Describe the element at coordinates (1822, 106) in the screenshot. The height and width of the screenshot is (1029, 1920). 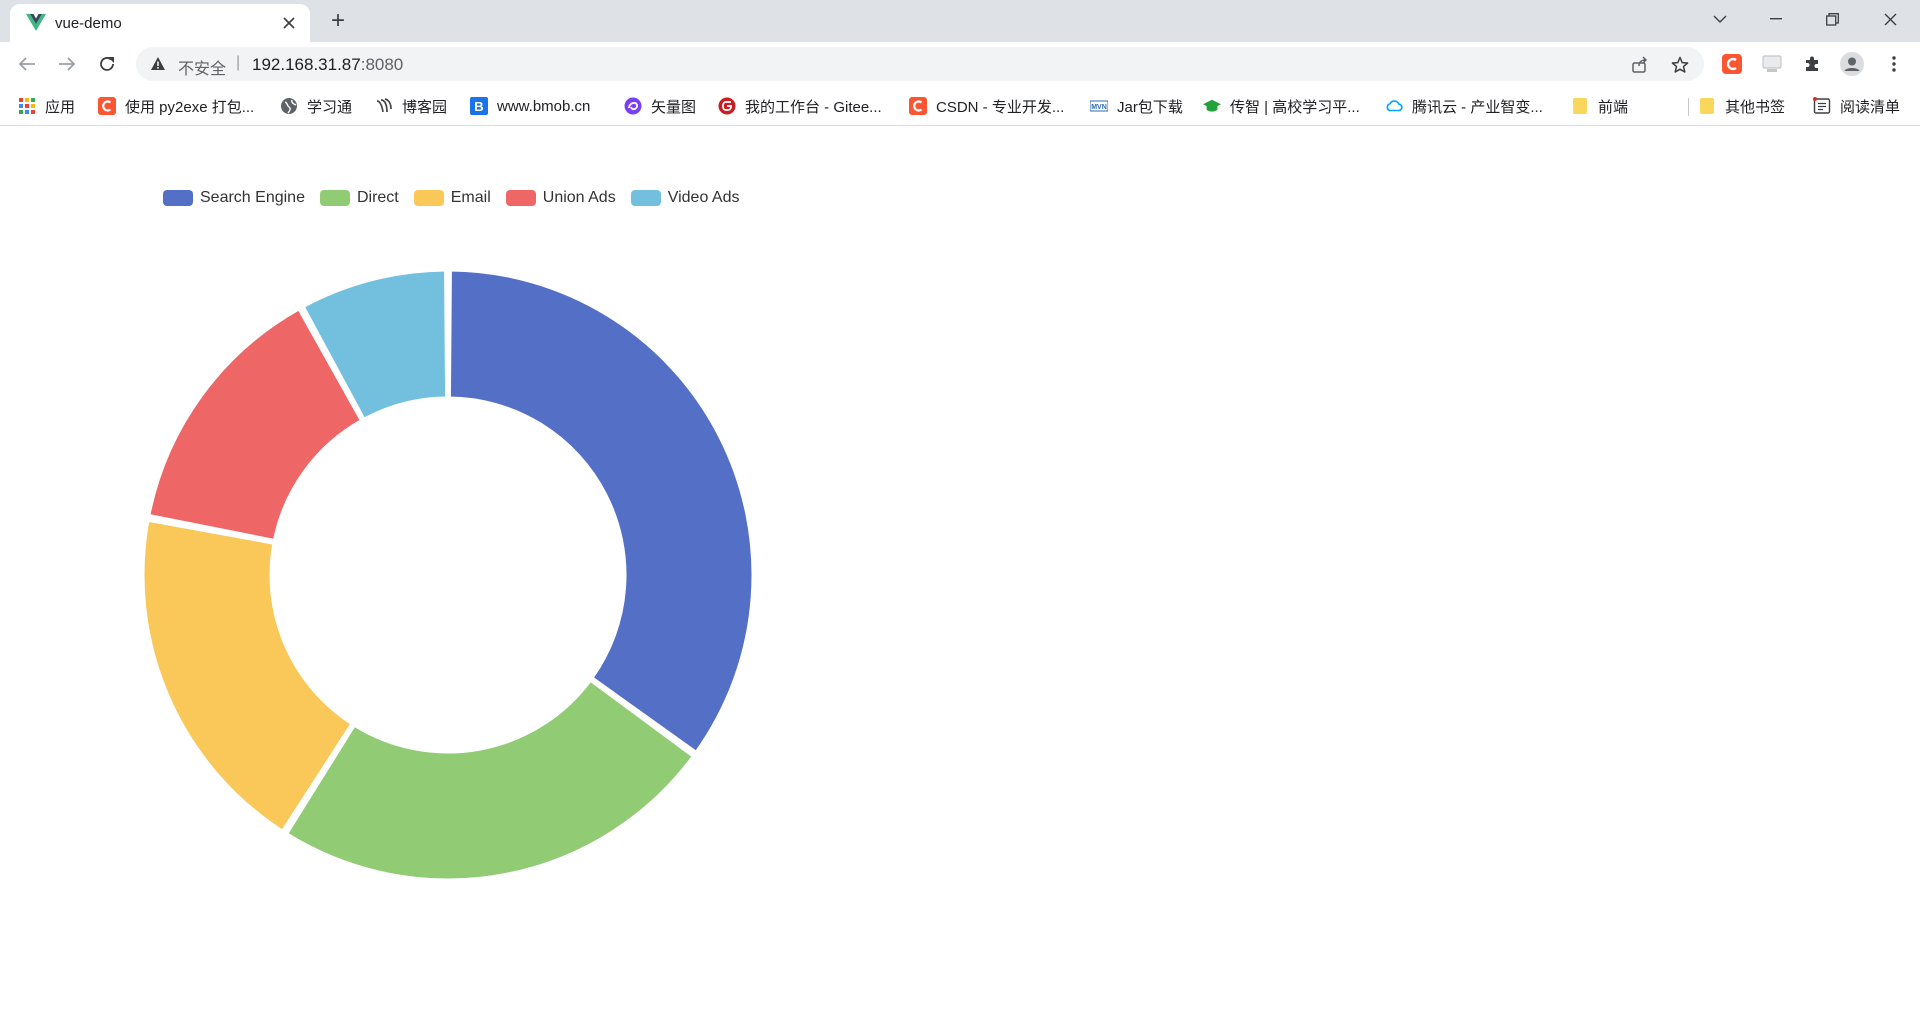
I see `reading-list-icon` at that location.